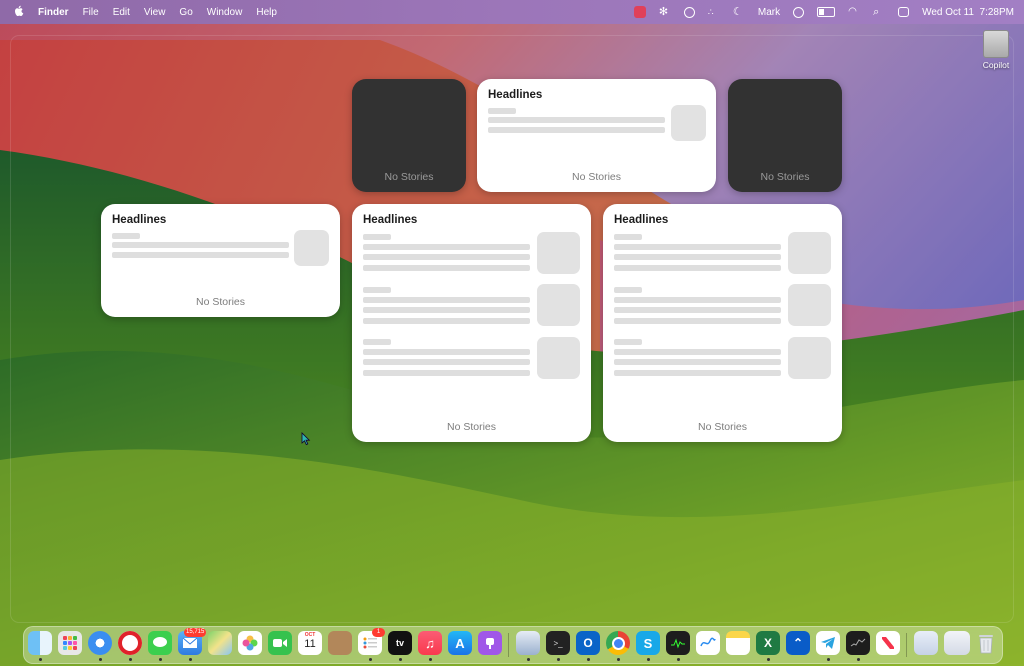 This screenshot has width=1024, height=666. Describe the element at coordinates (678, 643) in the screenshot. I see `activity-monitor-icon` at that location.